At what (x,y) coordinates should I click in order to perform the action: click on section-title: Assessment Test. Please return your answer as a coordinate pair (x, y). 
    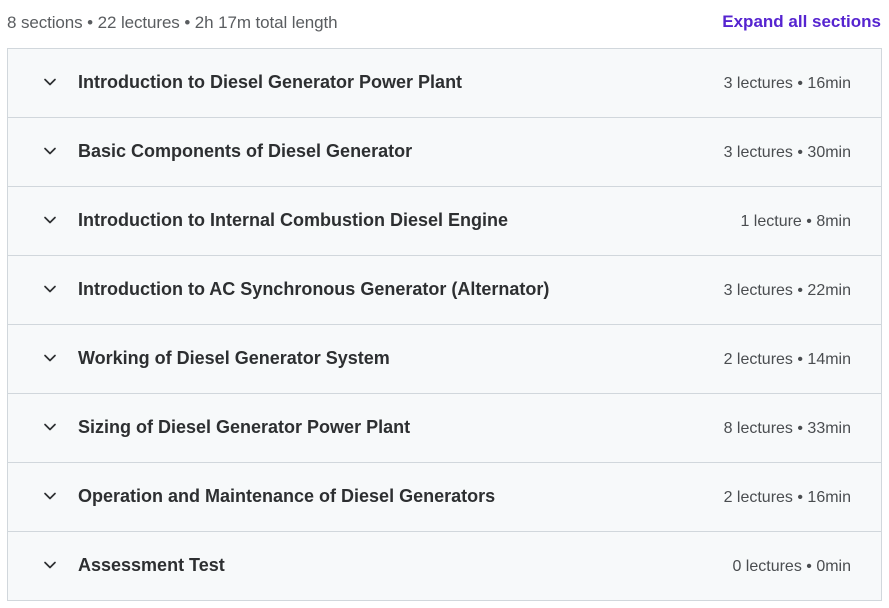
    Looking at the image, I should click on (151, 565).